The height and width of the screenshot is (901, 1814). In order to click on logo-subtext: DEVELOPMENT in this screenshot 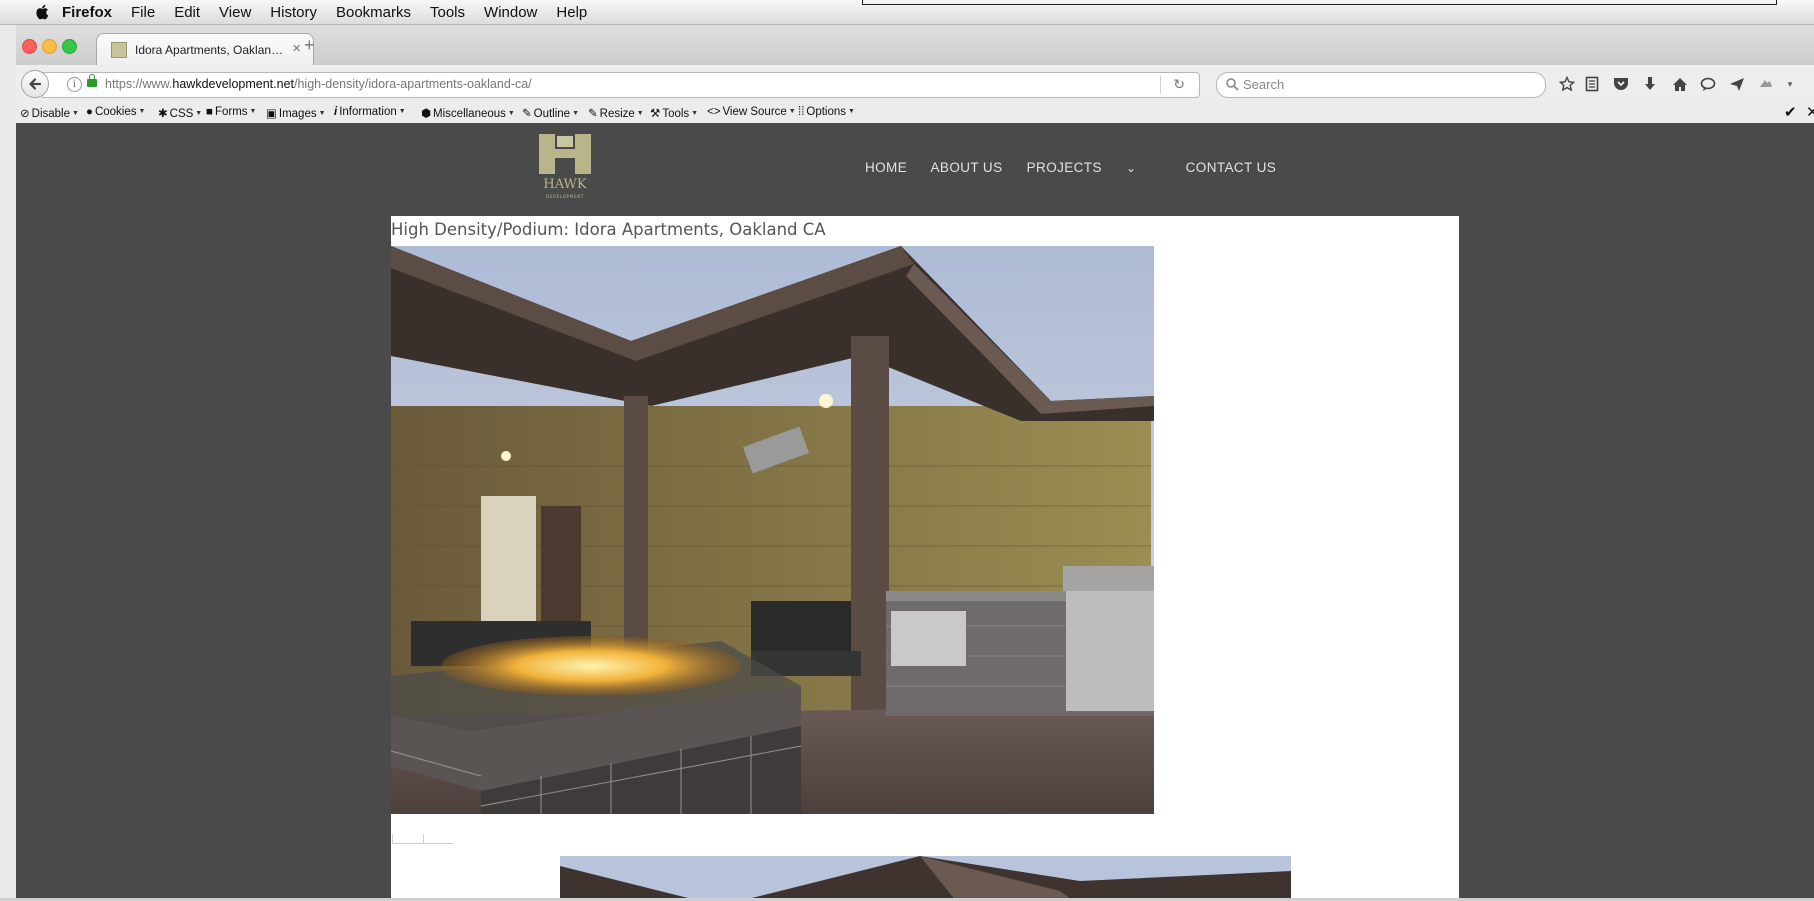, I will do `click(565, 196)`.